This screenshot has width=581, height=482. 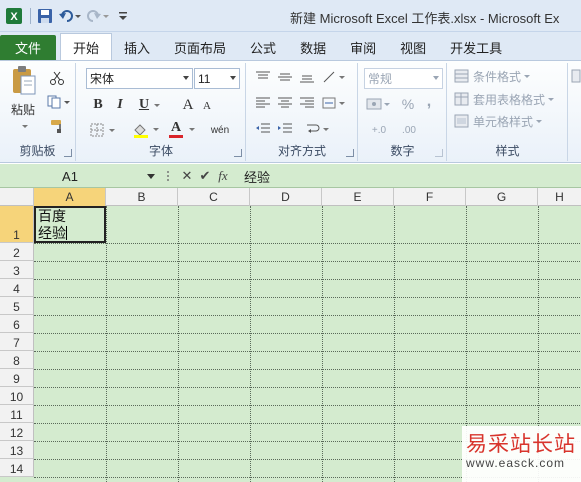 I want to click on underline-dropdown-icon, so click(x=157, y=105).